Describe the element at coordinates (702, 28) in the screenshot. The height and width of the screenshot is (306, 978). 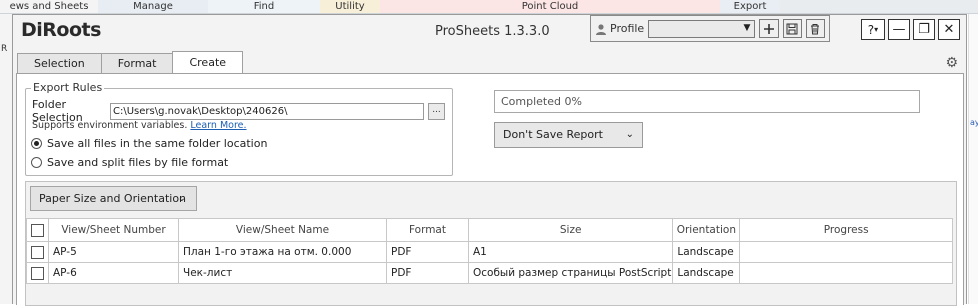
I see `profile-dropdown: ▼` at that location.